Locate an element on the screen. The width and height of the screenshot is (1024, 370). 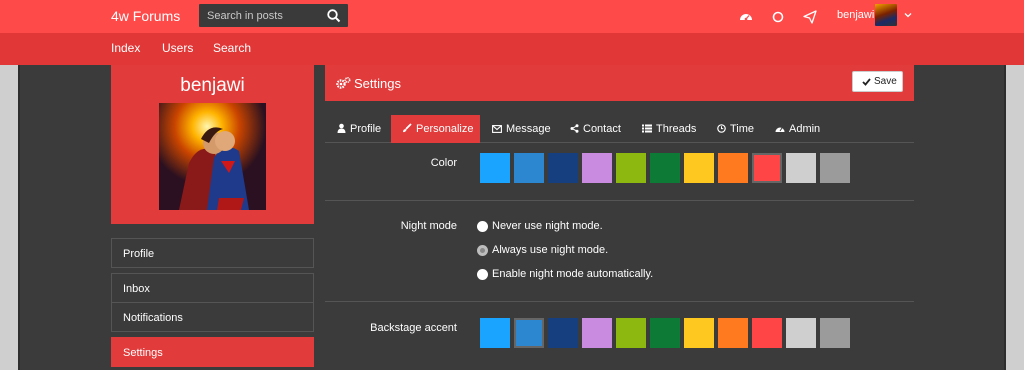
sidebar-item-notifications: Notifications is located at coordinates (212, 317).